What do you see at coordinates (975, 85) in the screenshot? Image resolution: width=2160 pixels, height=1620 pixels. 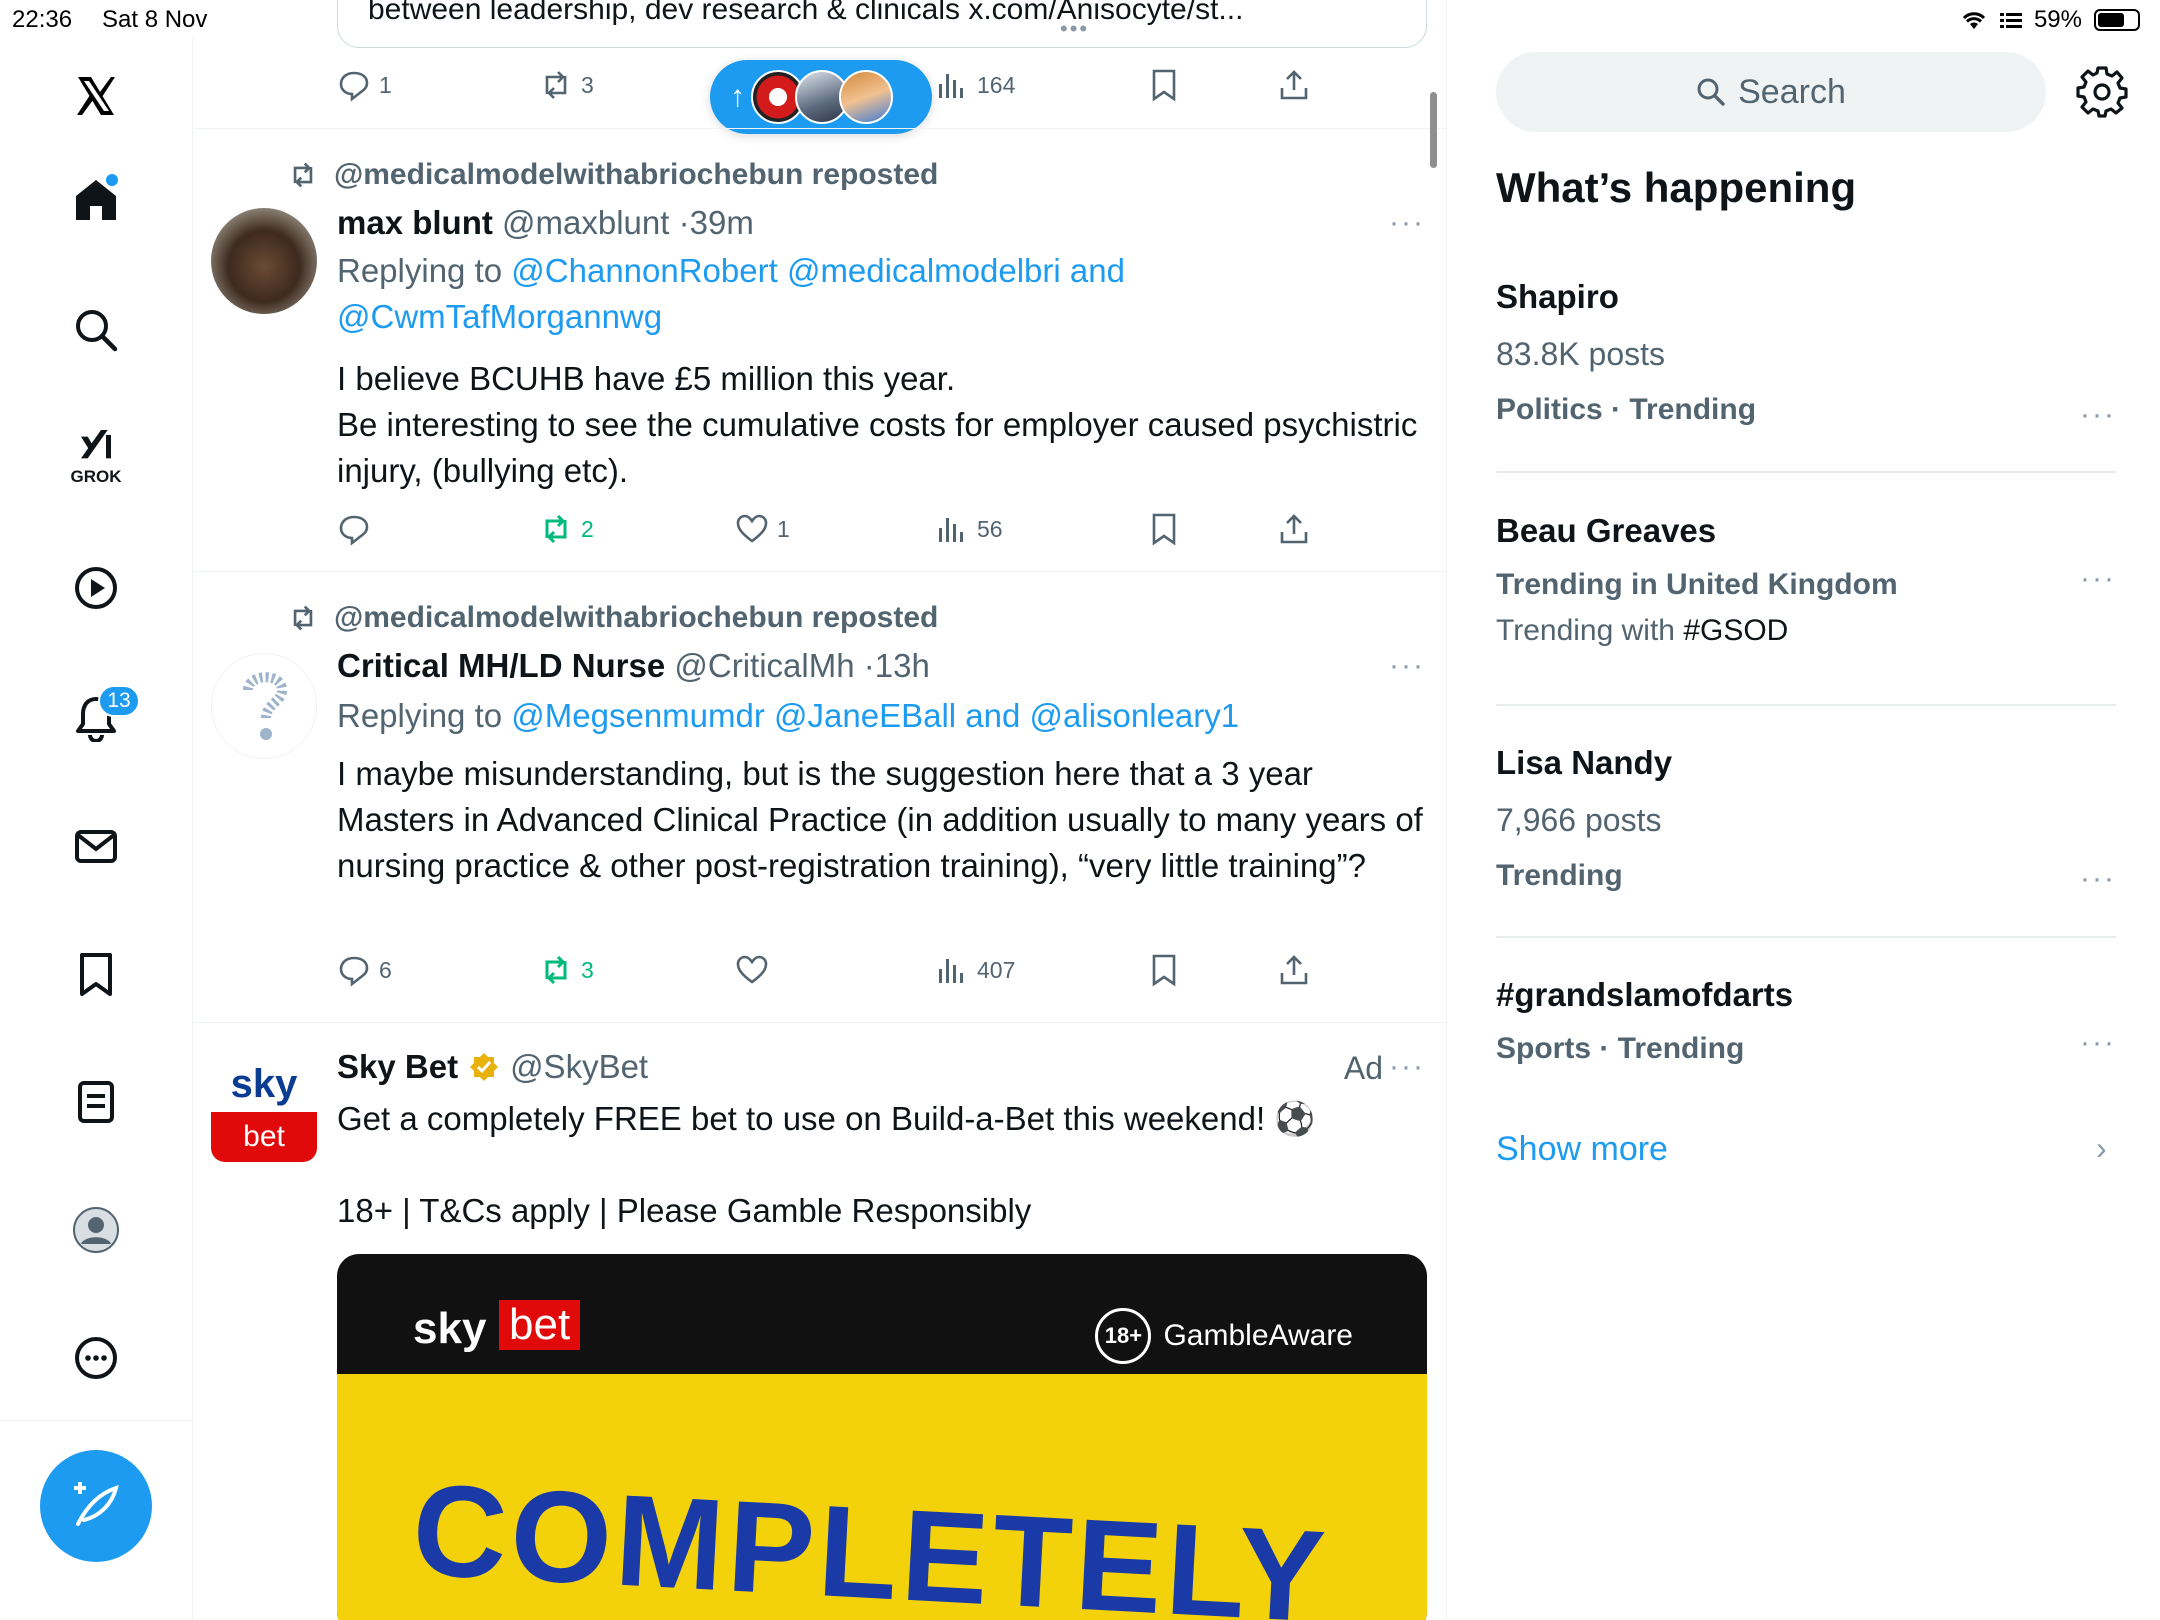 I see `views-button: 164` at bounding box center [975, 85].